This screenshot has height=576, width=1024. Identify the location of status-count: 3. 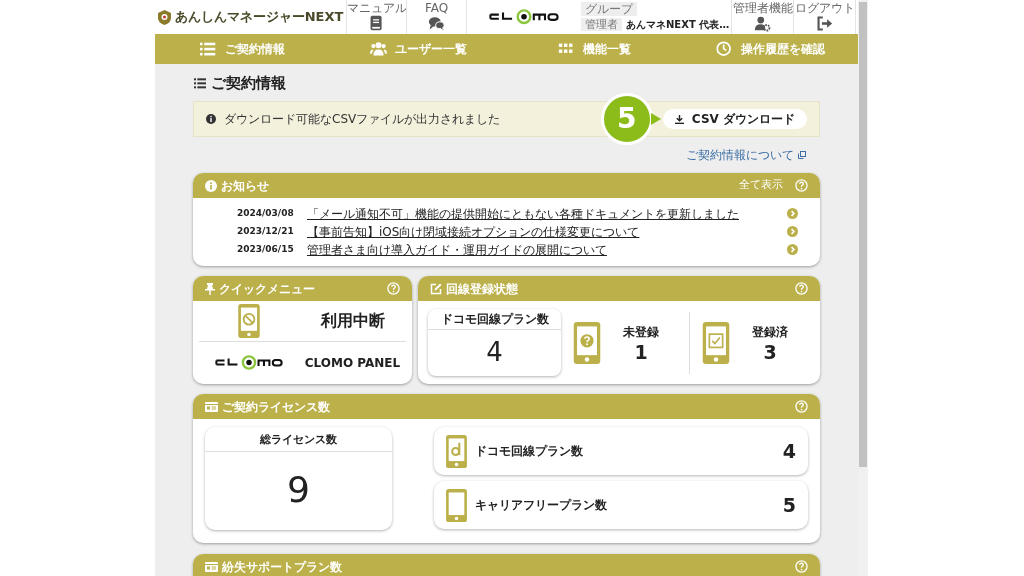
(770, 351).